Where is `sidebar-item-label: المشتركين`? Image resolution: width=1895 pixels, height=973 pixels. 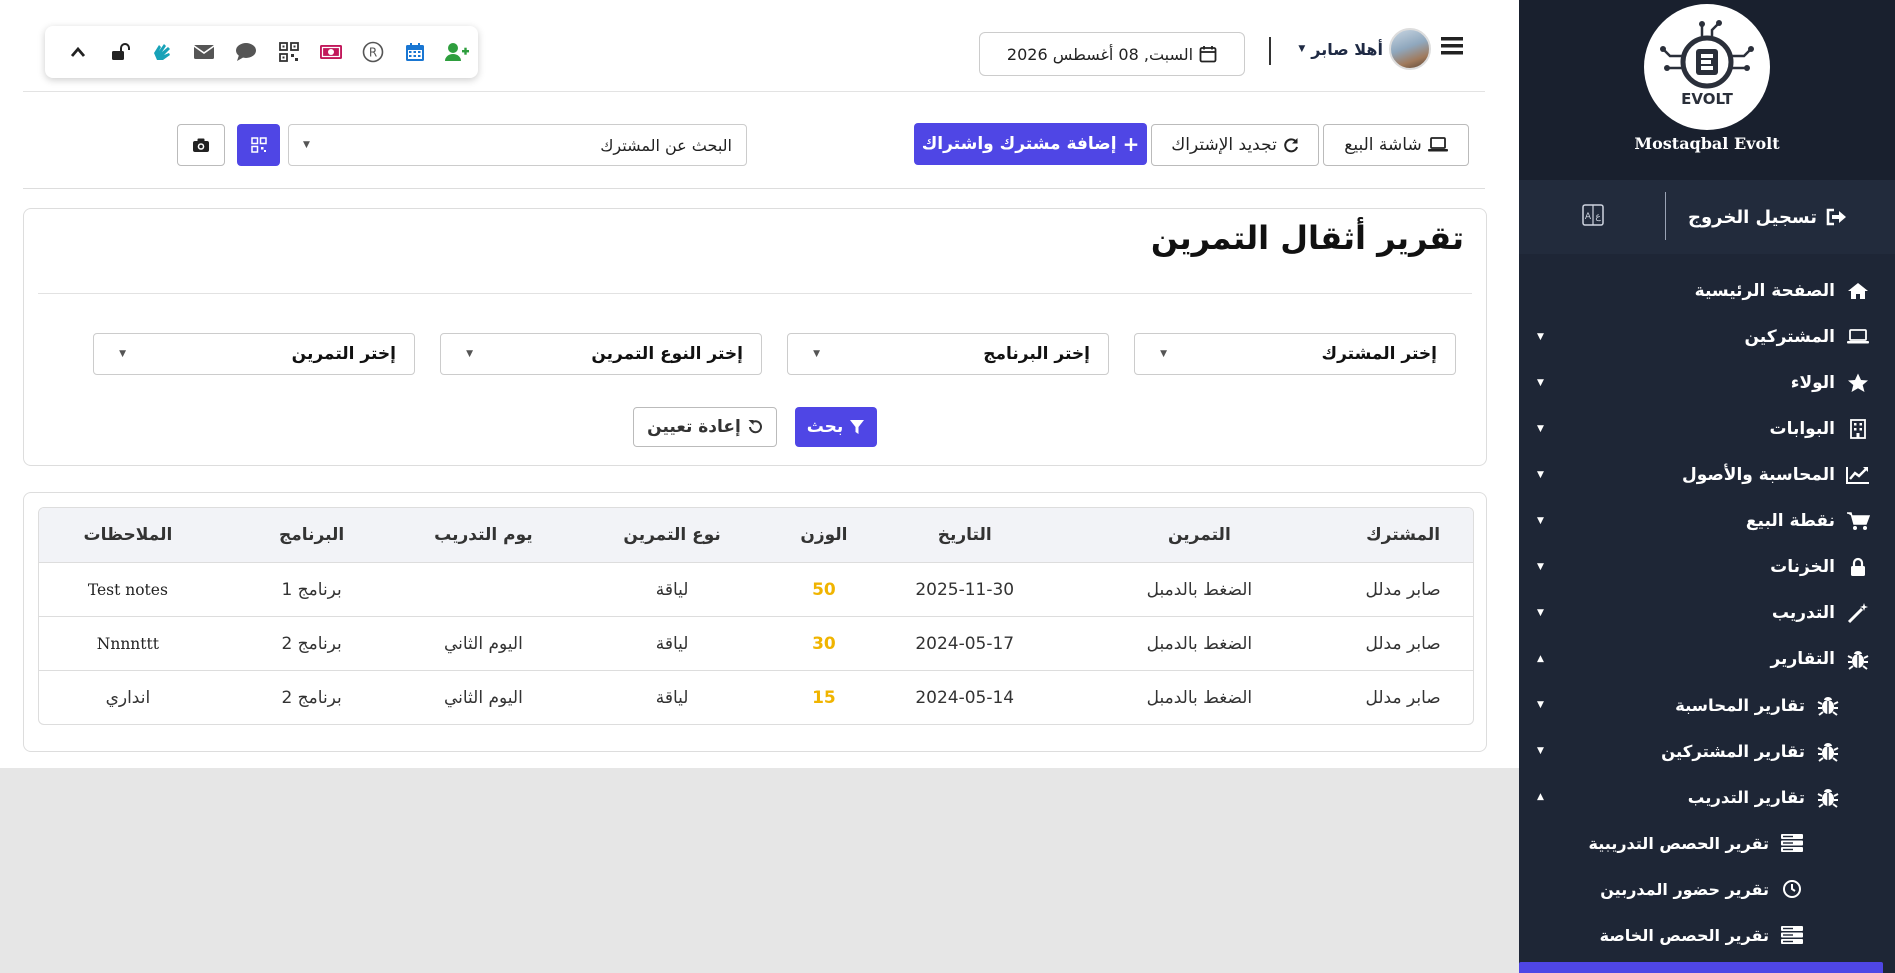
sidebar-item-label: المشتركين is located at coordinates (1789, 337).